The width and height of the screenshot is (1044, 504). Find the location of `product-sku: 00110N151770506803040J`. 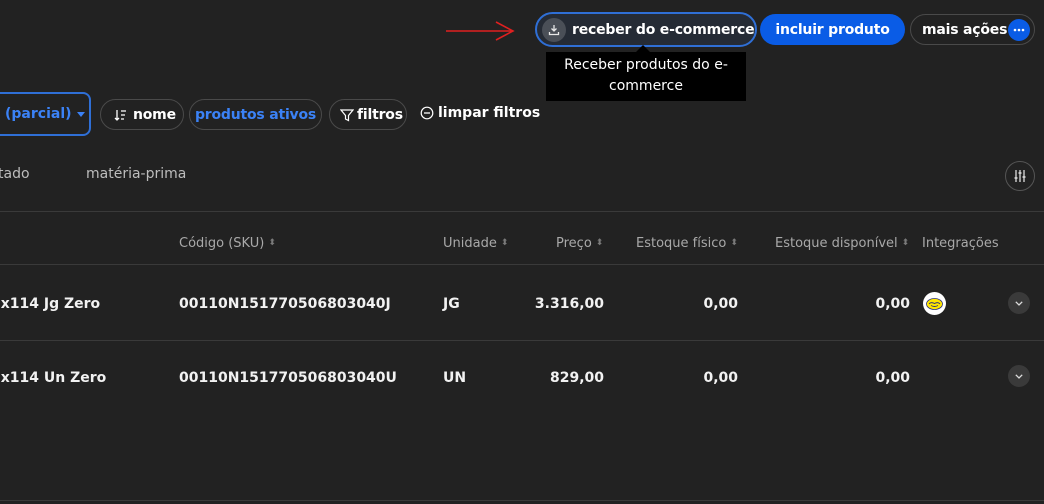

product-sku: 00110N151770506803040J is located at coordinates (285, 304).